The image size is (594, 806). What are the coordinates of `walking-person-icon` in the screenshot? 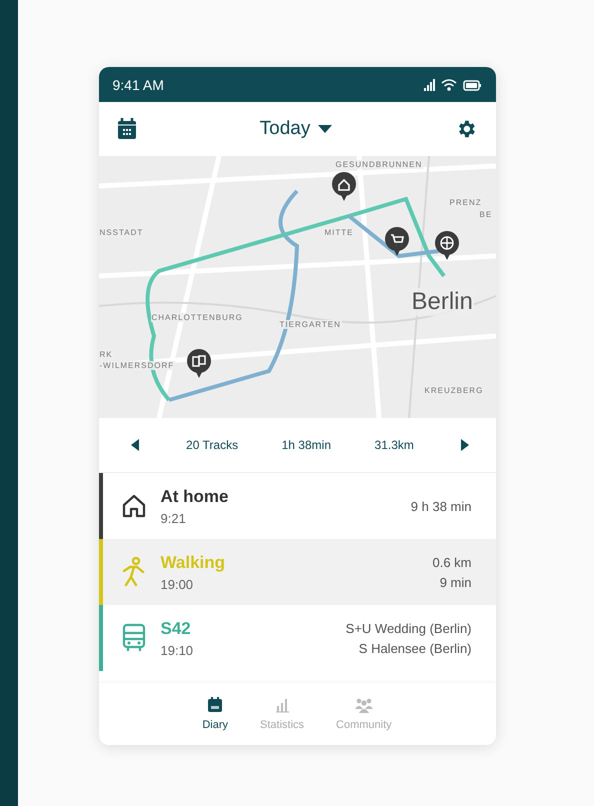 It's located at (133, 572).